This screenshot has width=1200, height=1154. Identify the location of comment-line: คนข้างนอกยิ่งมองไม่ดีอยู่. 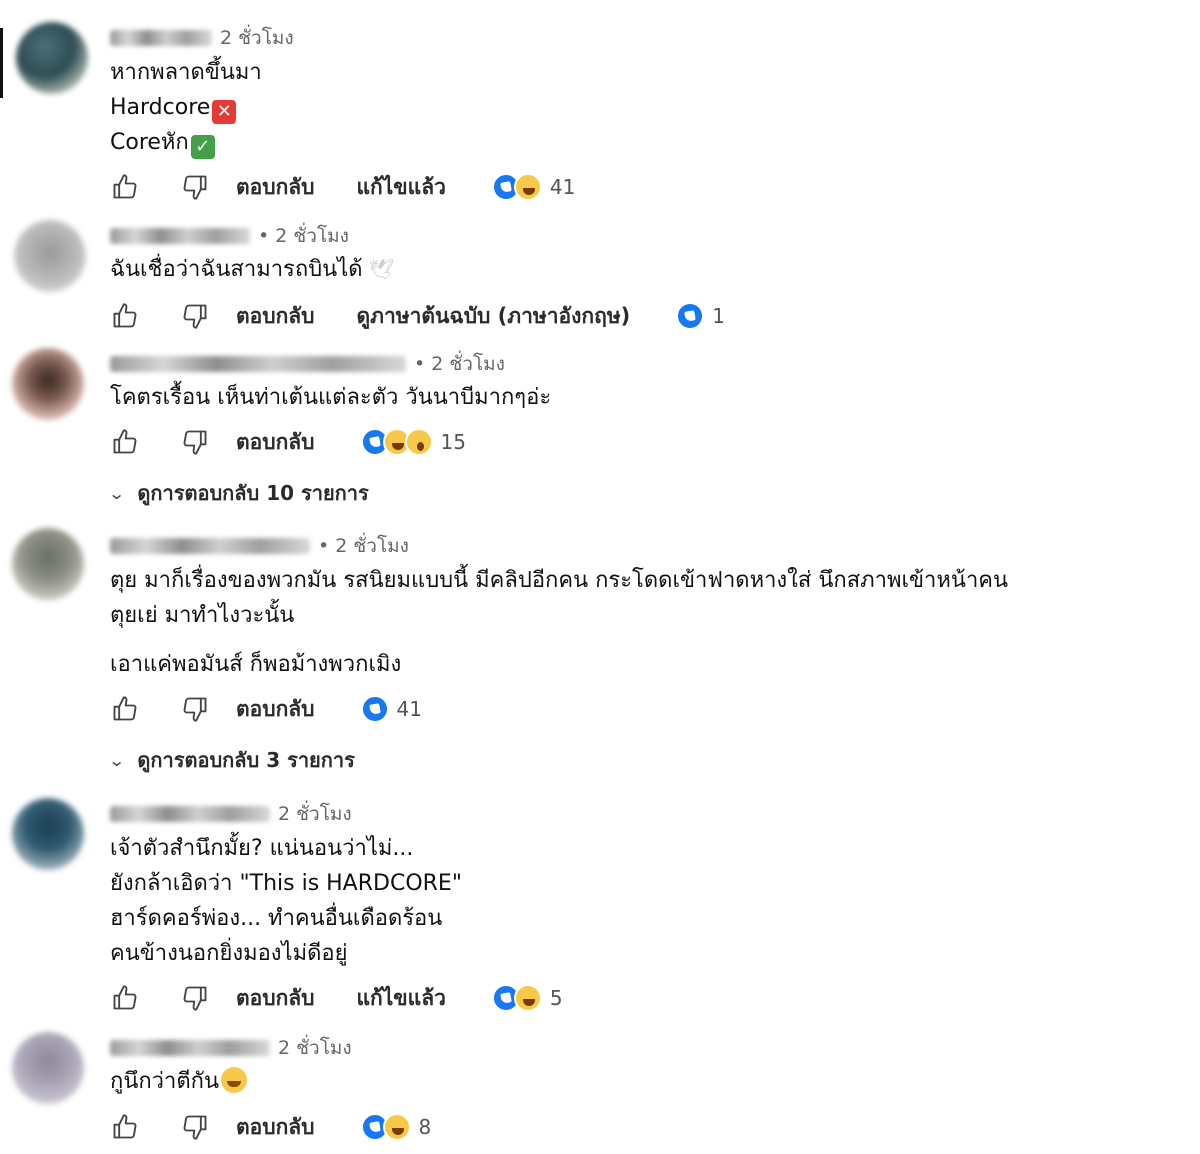
(229, 953).